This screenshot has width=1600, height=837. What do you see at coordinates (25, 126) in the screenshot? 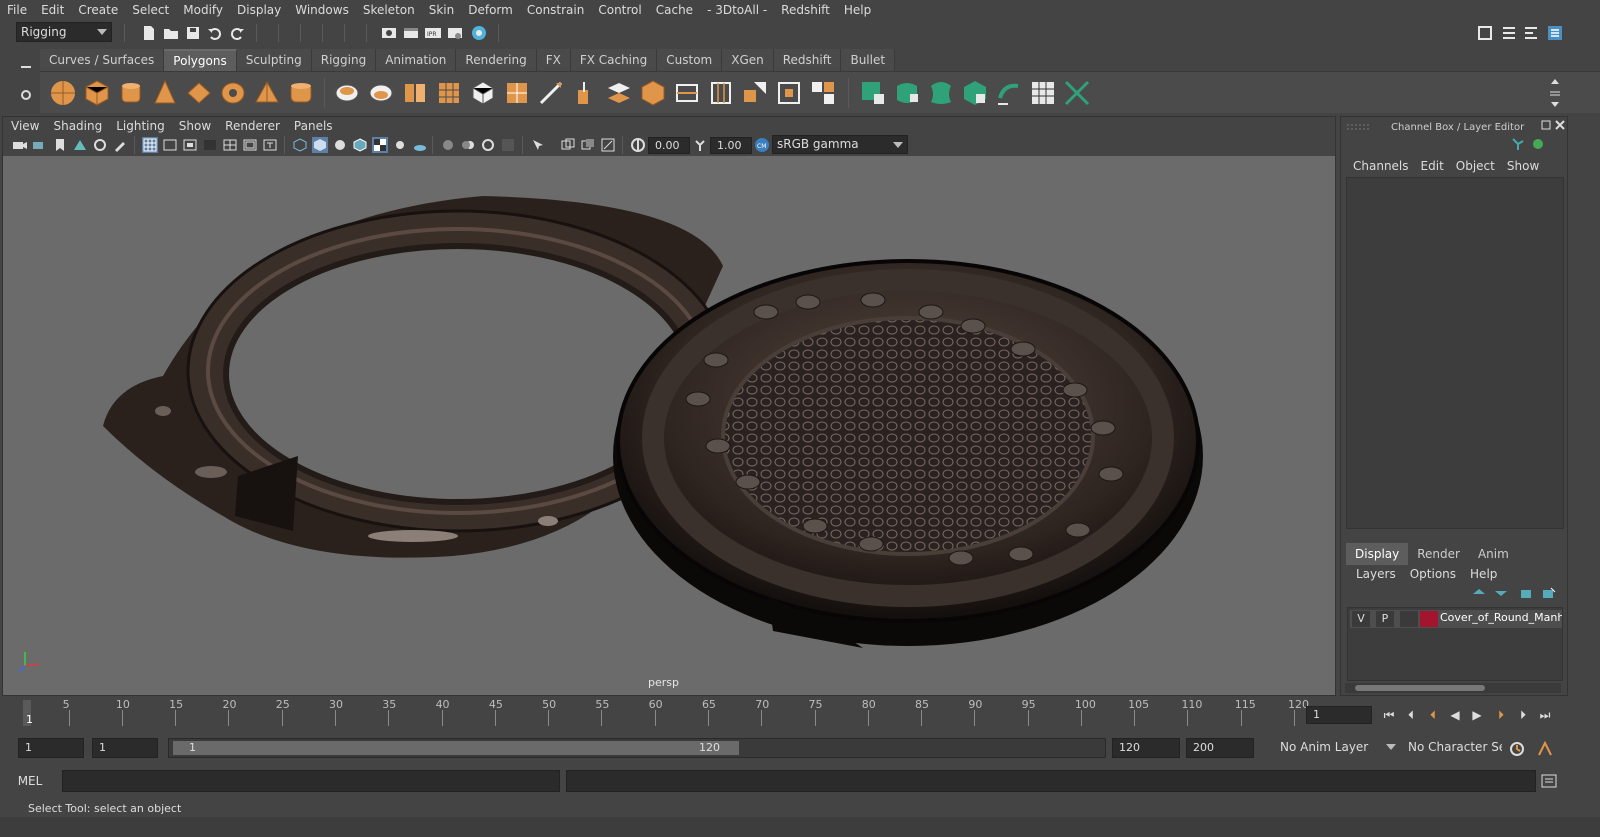
I see `viewport-menu-view: View` at bounding box center [25, 126].